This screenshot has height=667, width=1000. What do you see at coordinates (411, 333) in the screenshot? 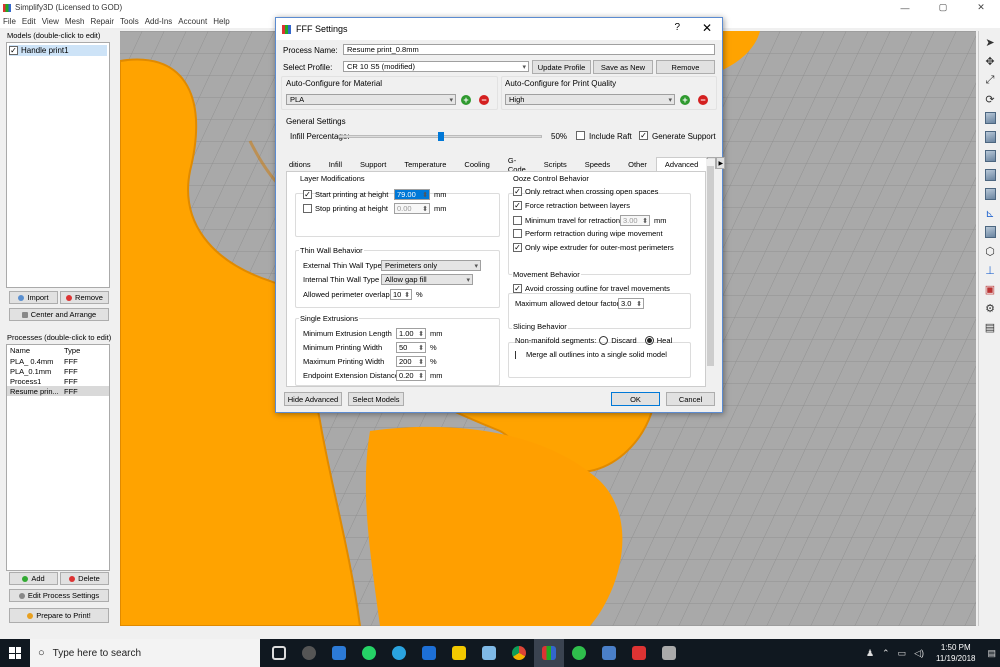
I see `min-extrusion-length-input: 1.00` at bounding box center [411, 333].